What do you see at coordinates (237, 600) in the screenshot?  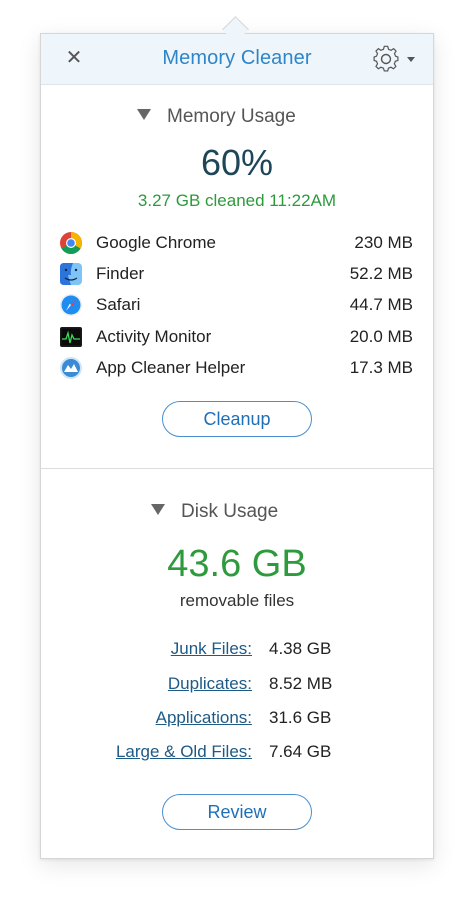 I see `removable-files-caption: removable files` at bounding box center [237, 600].